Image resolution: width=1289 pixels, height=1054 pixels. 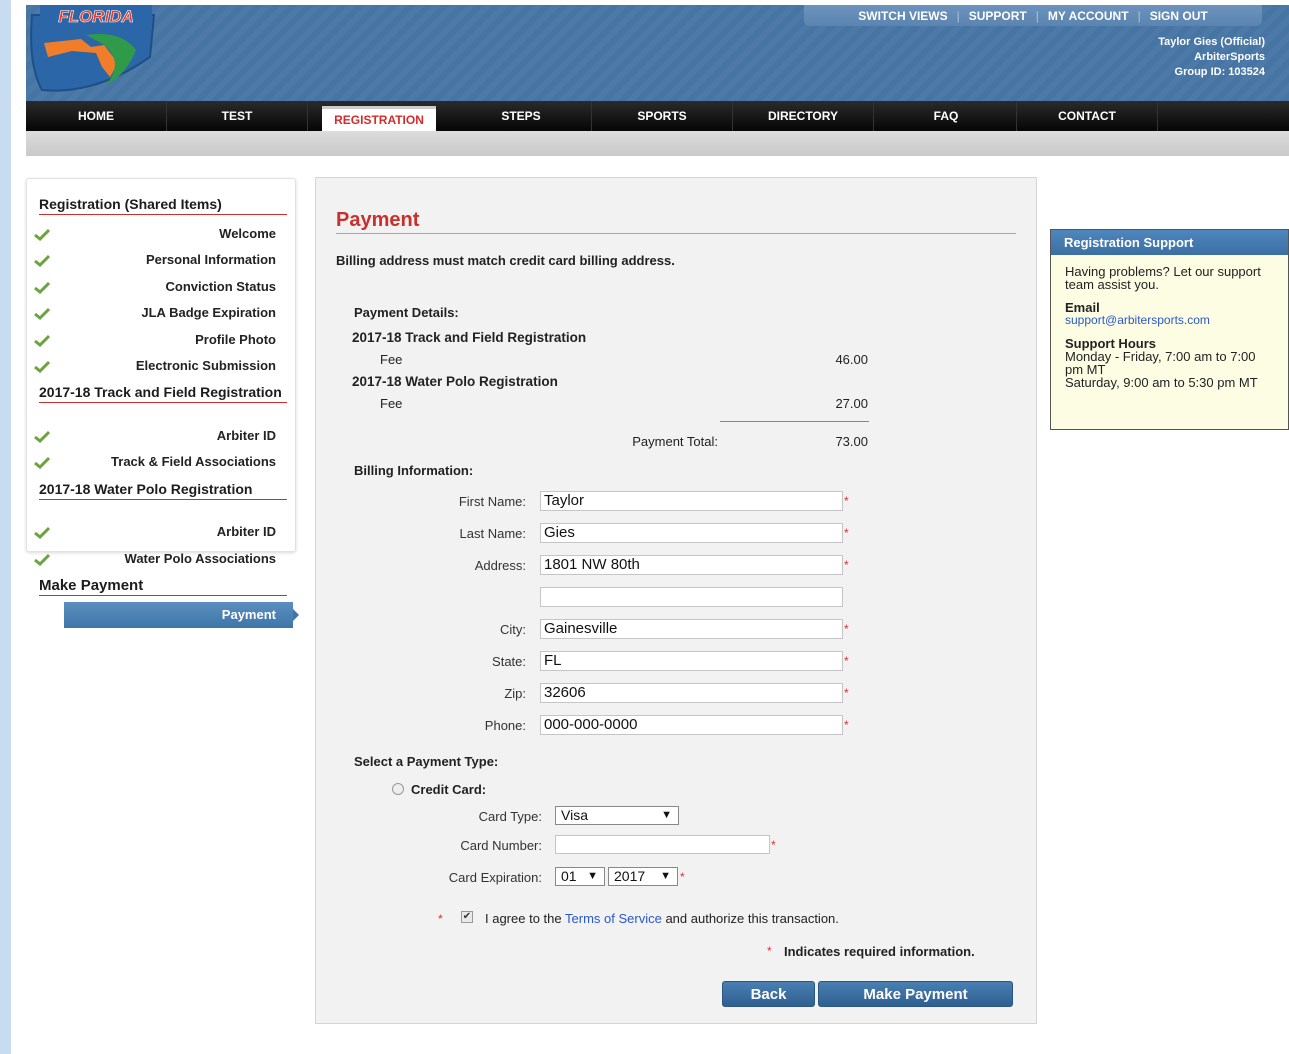 I want to click on payment-total: 73.00, so click(x=851, y=441).